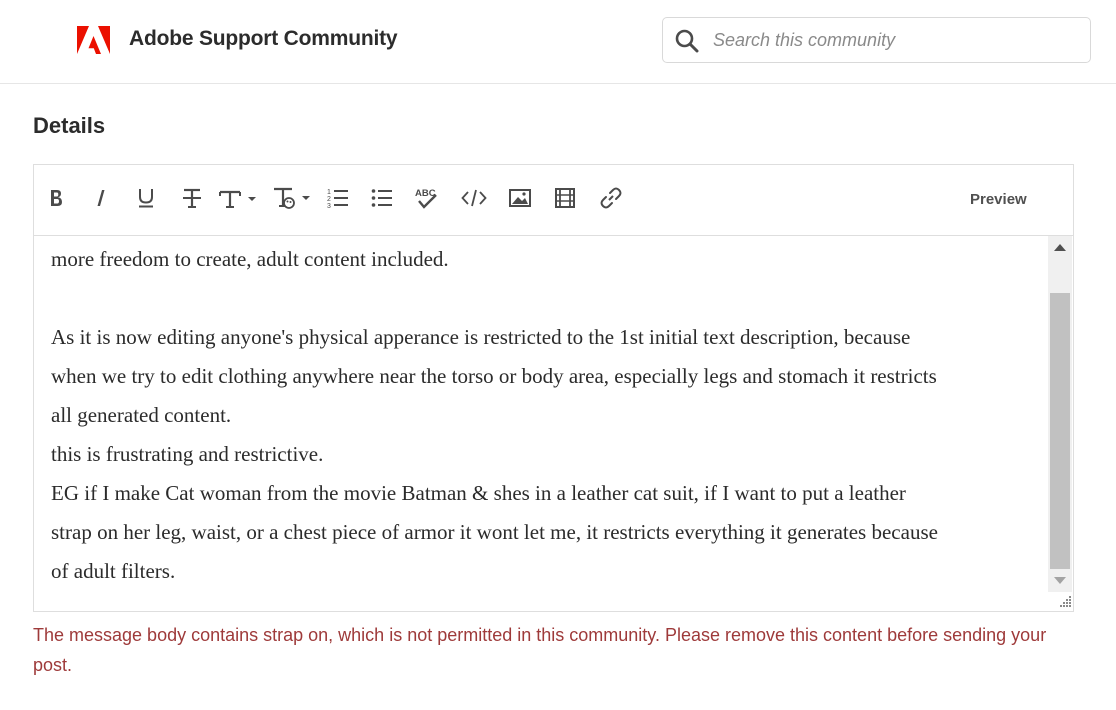 This screenshot has height=710, width=1116. Describe the element at coordinates (329, 206) in the screenshot. I see `svg-text: 3` at that location.